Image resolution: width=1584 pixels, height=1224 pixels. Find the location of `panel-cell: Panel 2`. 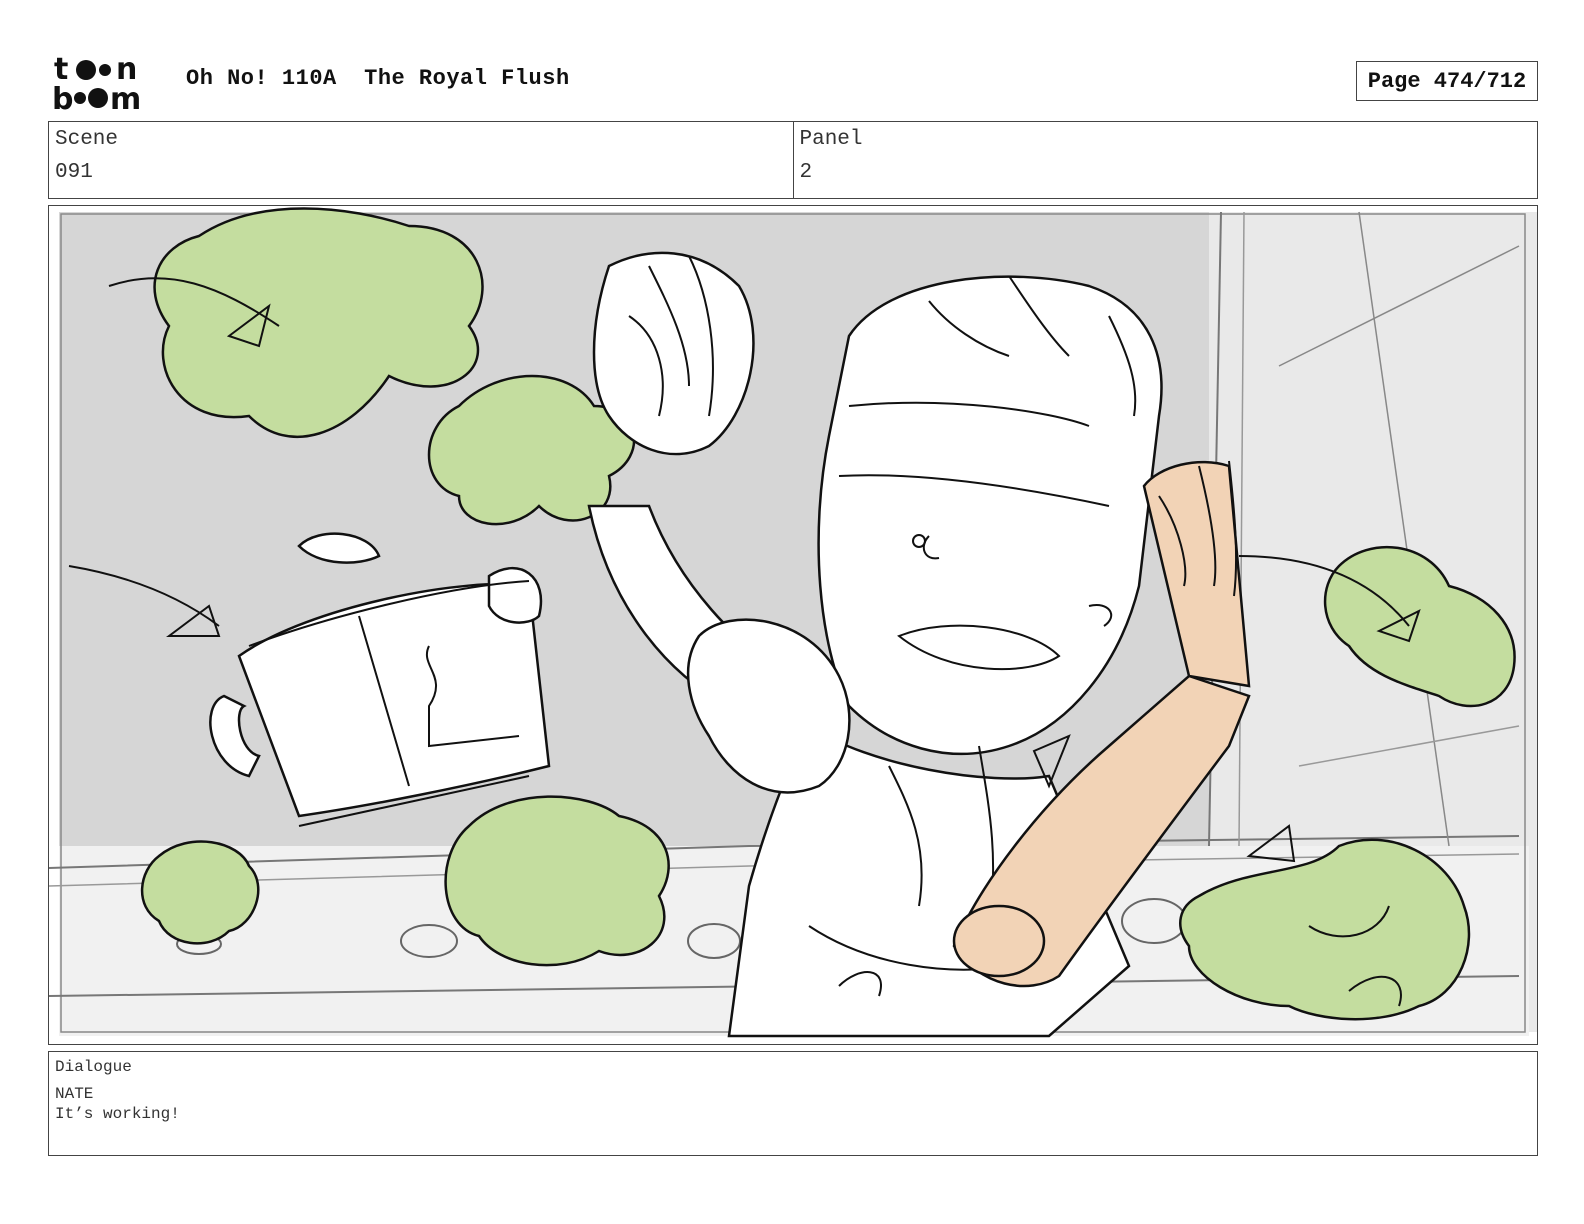

panel-cell: Panel 2 is located at coordinates (1165, 160).